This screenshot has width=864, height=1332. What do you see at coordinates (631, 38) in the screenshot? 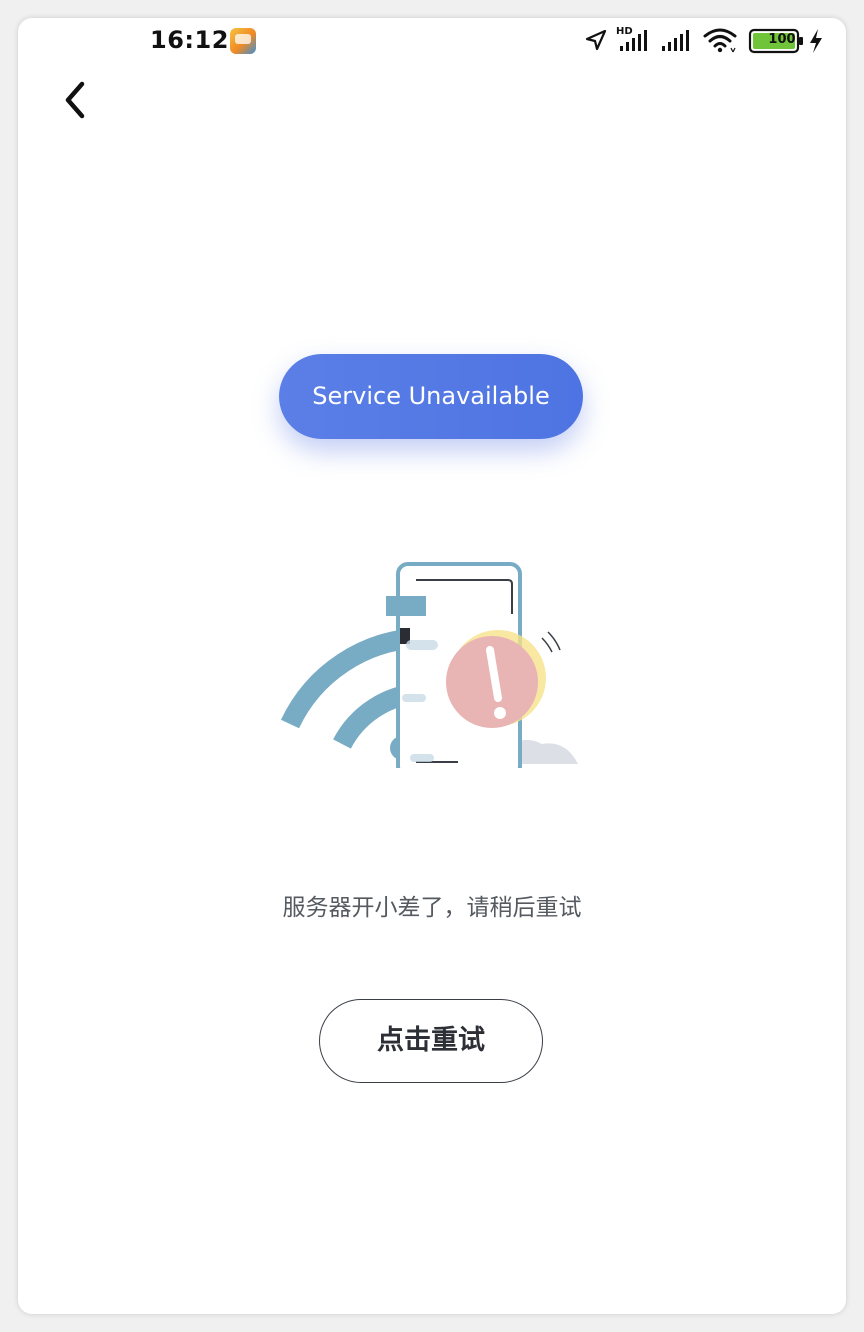
I see `hd-signal-icon: HD` at bounding box center [631, 38].